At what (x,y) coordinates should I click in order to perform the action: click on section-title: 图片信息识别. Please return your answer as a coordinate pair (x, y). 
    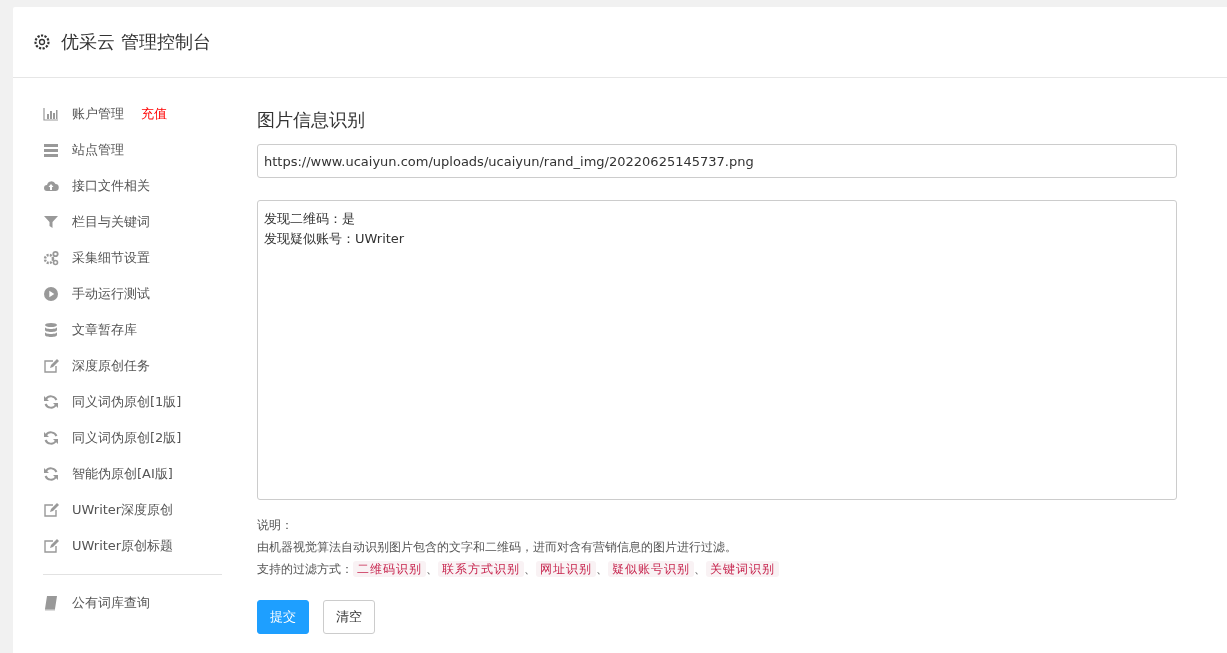
    Looking at the image, I should click on (311, 120).